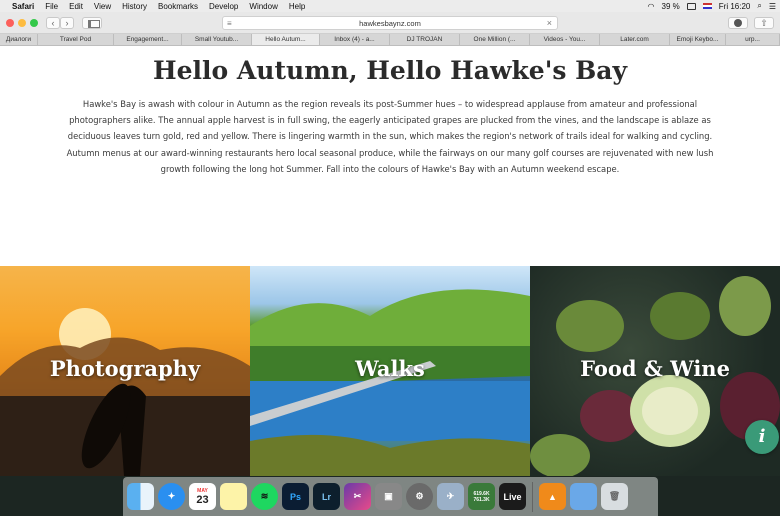 Image resolution: width=780 pixels, height=516 pixels. What do you see at coordinates (670, 411) in the screenshot?
I see `fig-cut-inner` at bounding box center [670, 411].